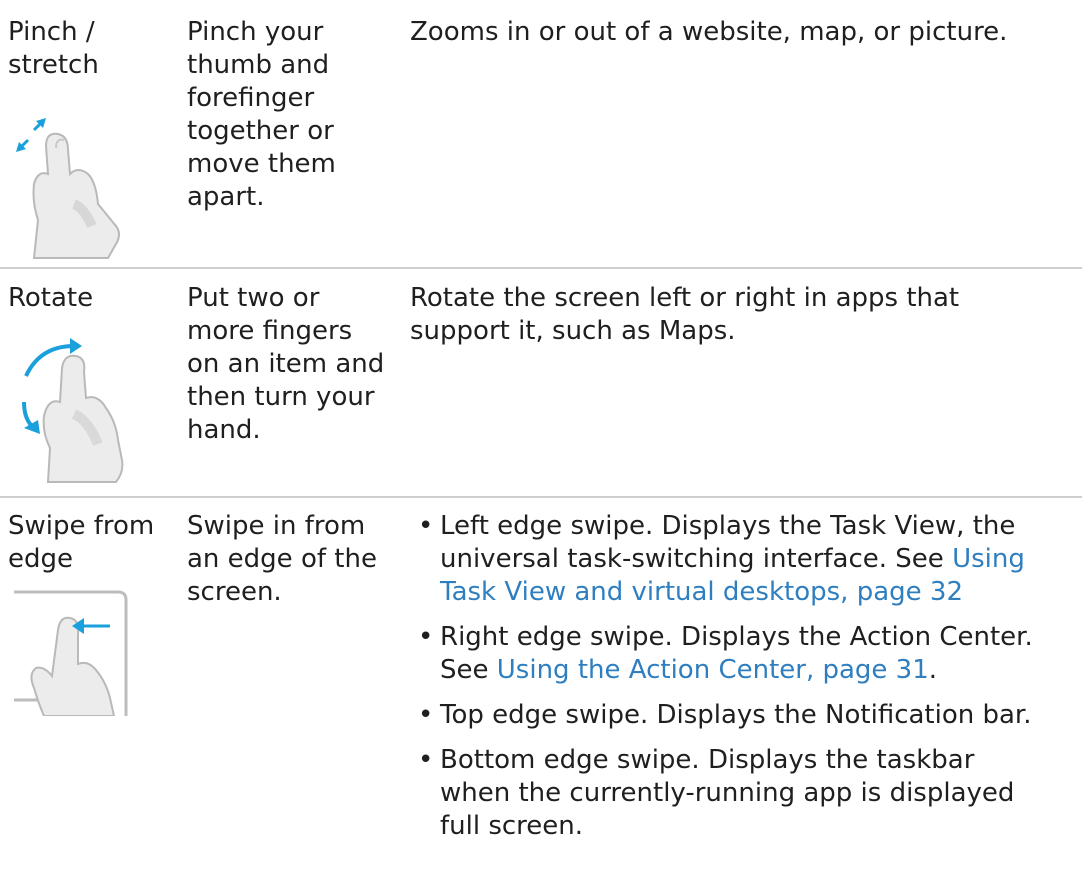 This screenshot has width=1082, height=883. I want to click on gesture-name: Rotate, so click(51, 298).